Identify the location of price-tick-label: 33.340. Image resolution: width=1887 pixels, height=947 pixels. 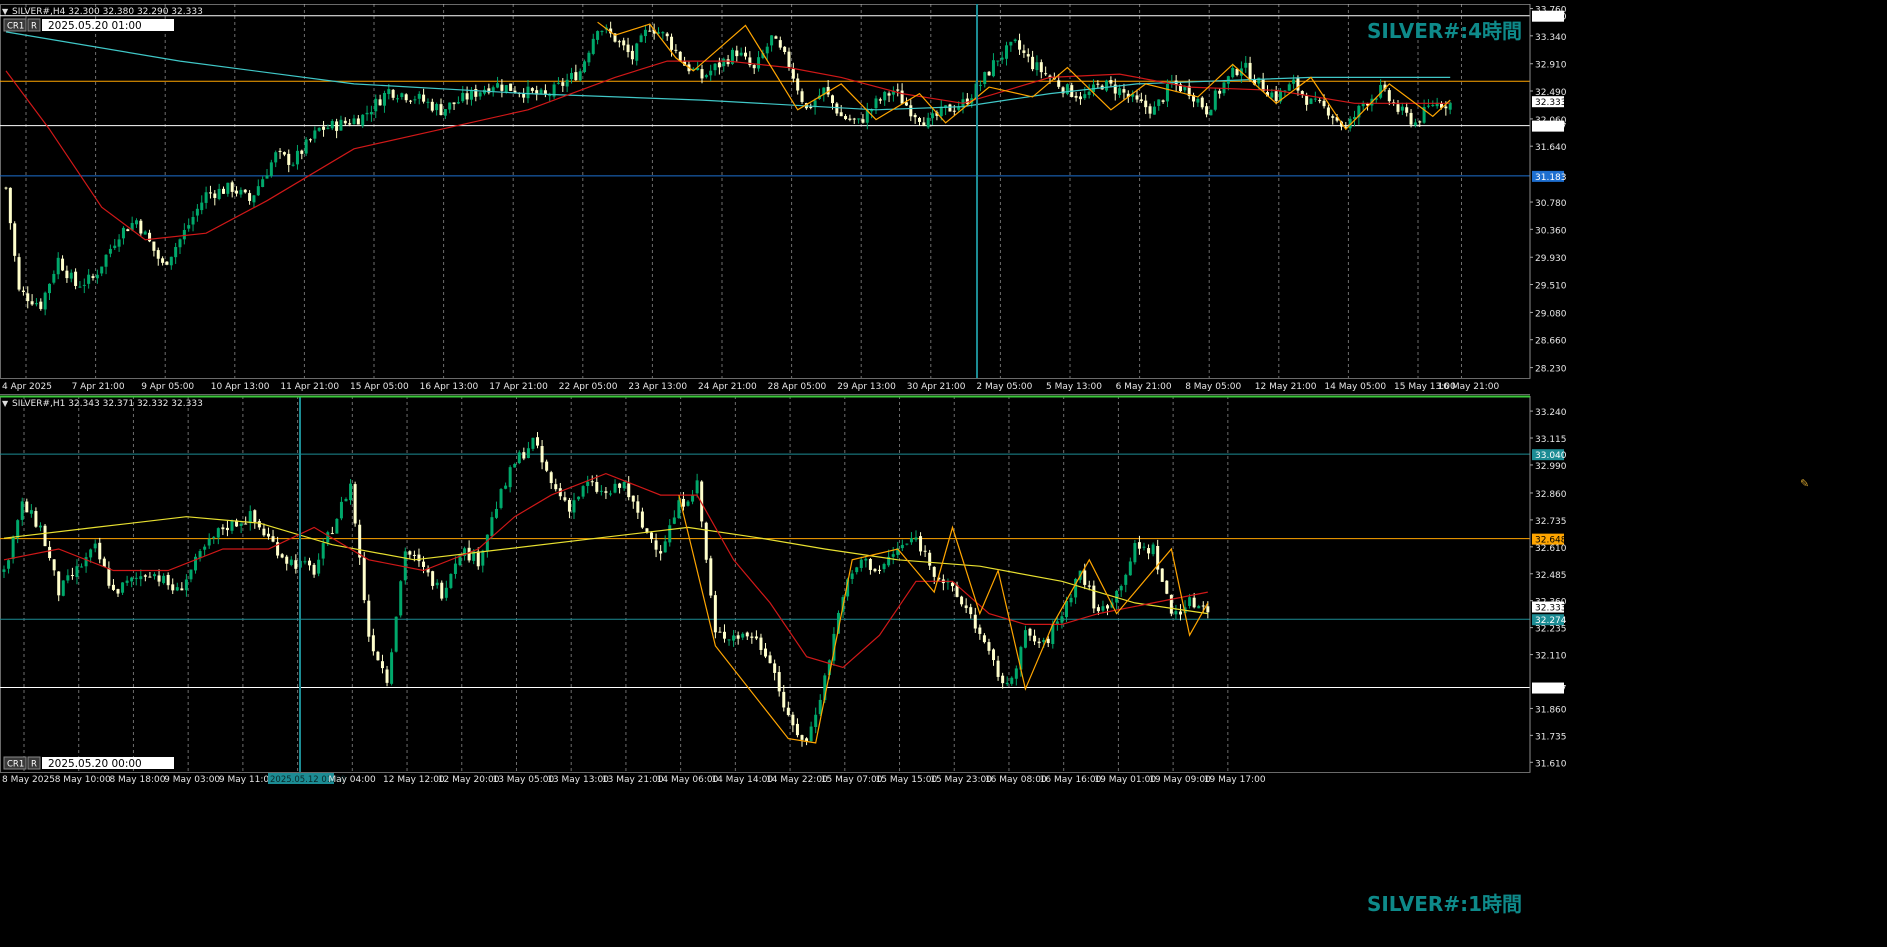
(1551, 38).